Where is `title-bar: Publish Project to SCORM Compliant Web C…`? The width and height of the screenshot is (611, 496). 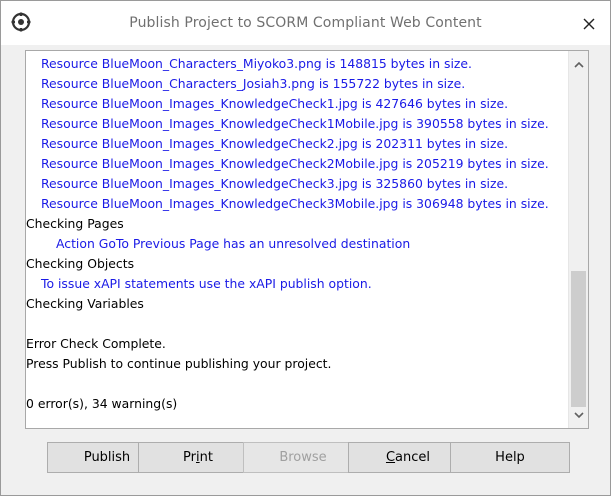 title-bar: Publish Project to SCORM Compliant Web C… is located at coordinates (305, 23).